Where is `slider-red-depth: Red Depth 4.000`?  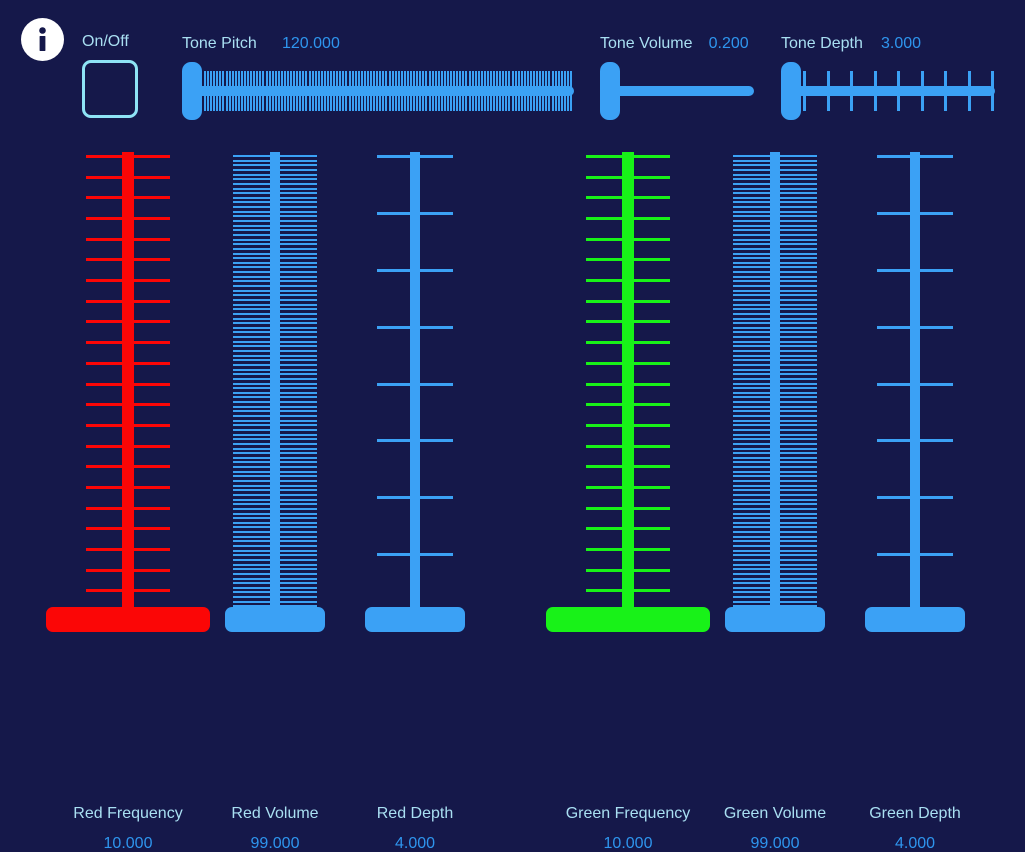 slider-red-depth: Red Depth 4.000 is located at coordinates (415, 502).